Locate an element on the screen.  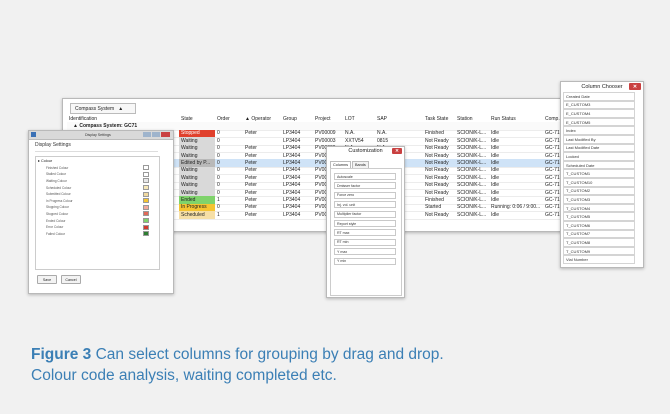
cancel-button: Cancel is located at coordinates (71, 279).